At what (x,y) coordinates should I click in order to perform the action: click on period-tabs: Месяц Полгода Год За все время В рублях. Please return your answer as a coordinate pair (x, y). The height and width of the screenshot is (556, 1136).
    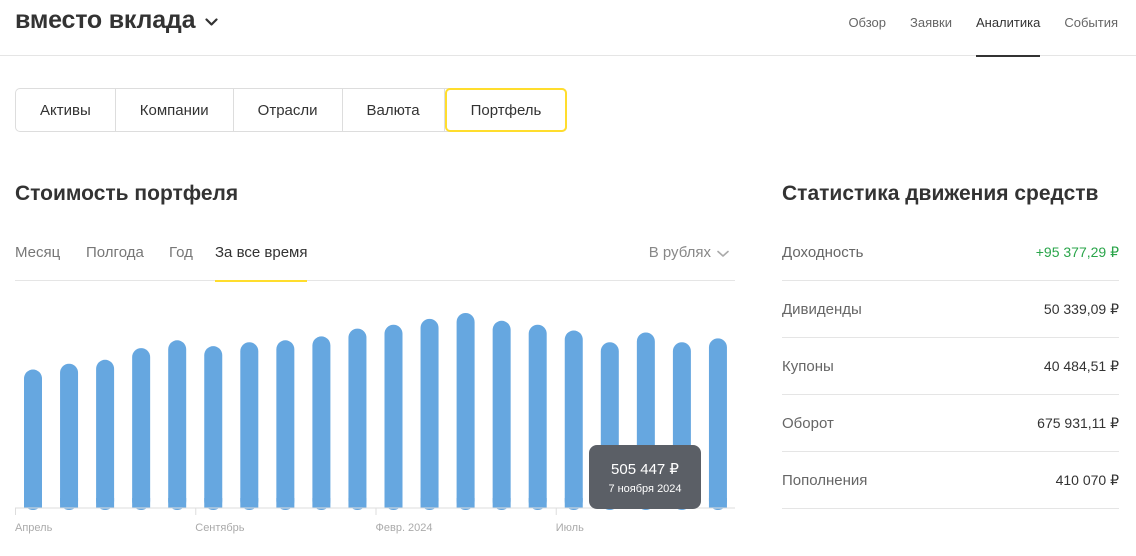
    Looking at the image, I should click on (375, 256).